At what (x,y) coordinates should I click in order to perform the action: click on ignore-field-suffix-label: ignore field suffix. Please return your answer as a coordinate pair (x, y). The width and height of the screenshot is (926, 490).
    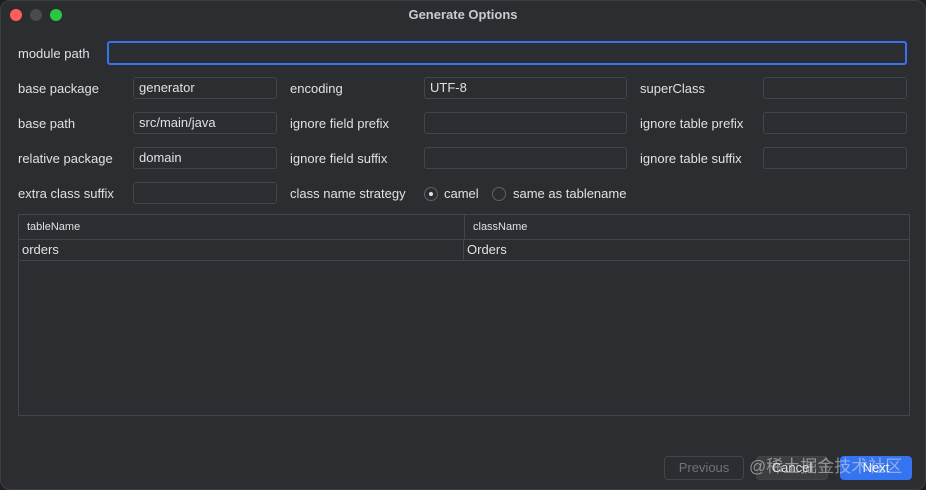
    Looking at the image, I should click on (339, 158).